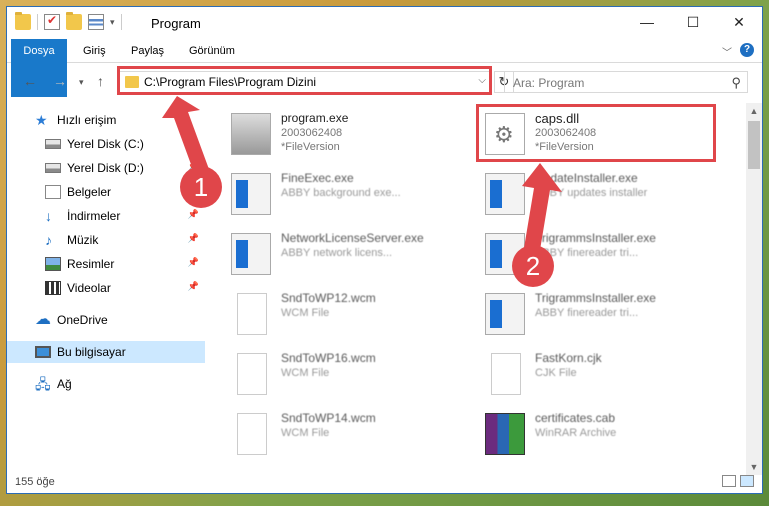 This screenshot has width=769, height=506. I want to click on sidebar-item-network: 🖧 Ağ, so click(106, 384).